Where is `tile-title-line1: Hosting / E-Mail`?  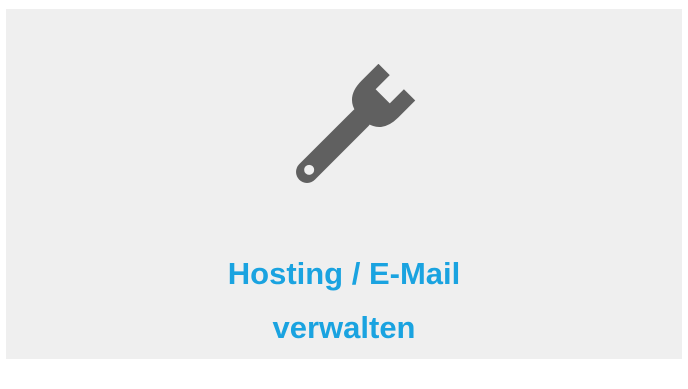 tile-title-line1: Hosting / E-Mail is located at coordinates (344, 273).